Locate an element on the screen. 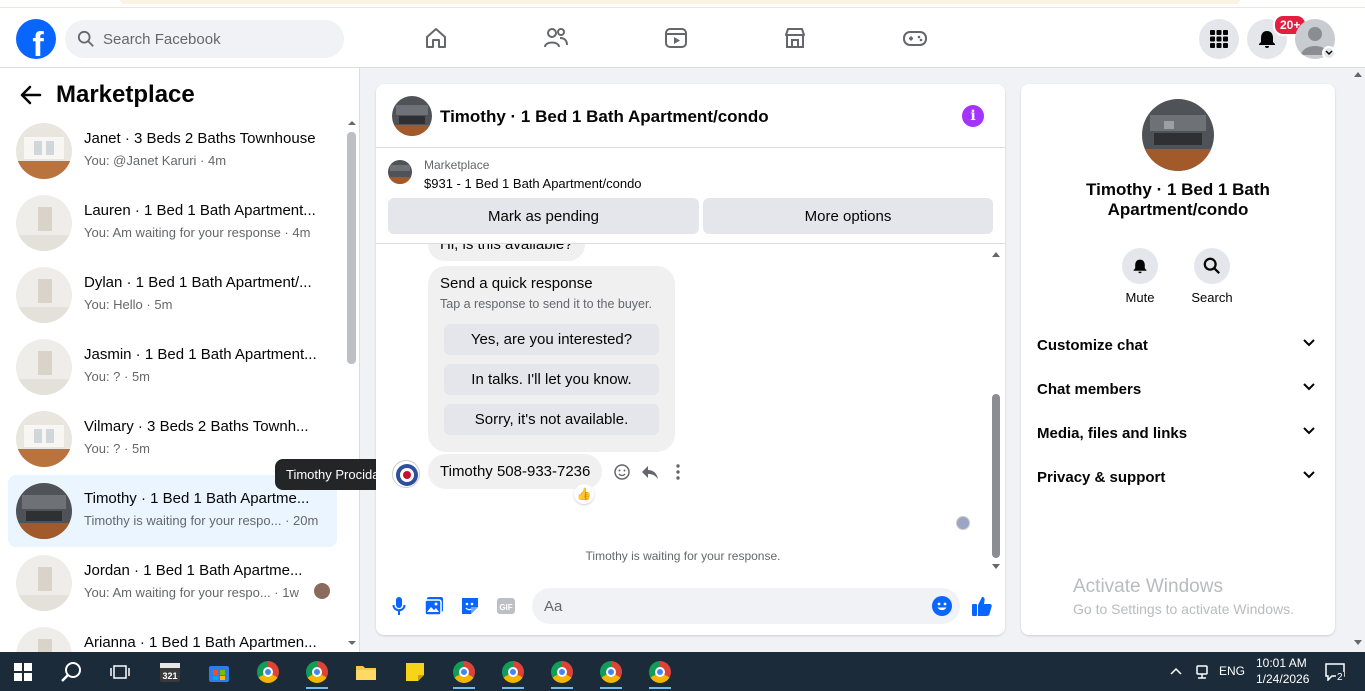 Image resolution: width=1365 pixels, height=691 pixels. more-actions-icon is located at coordinates (678, 472).